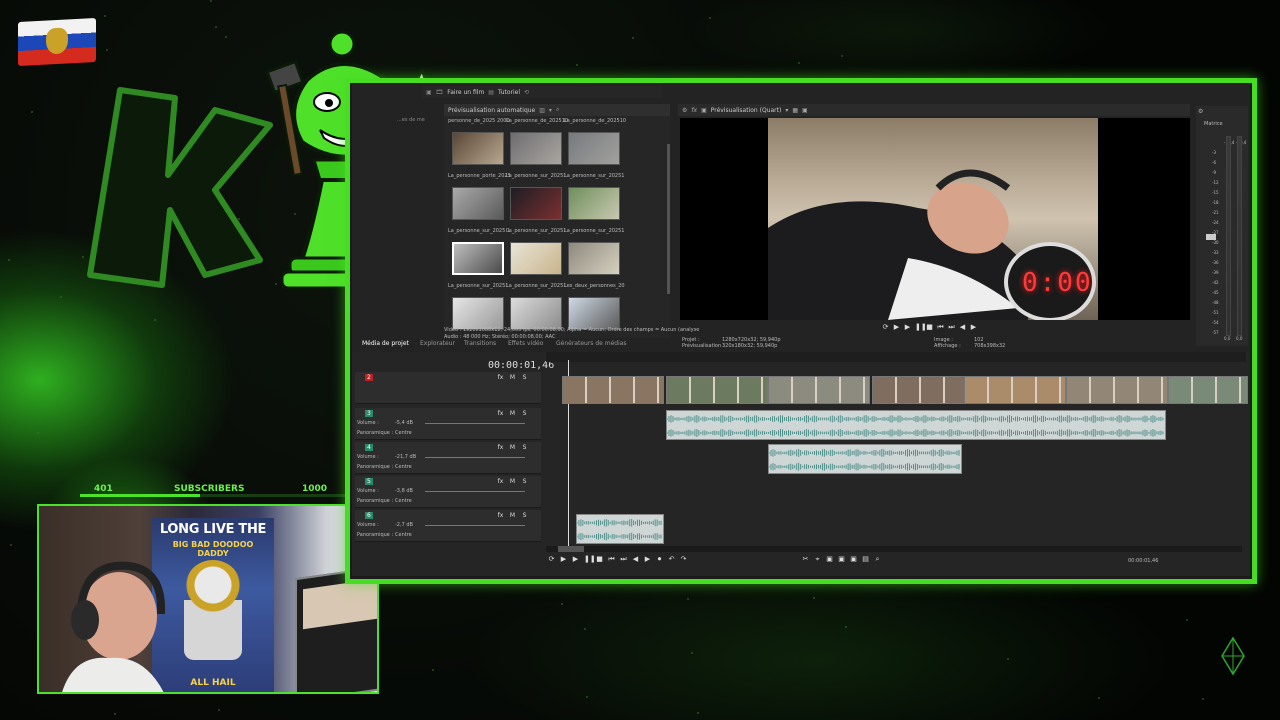 The image size is (1280, 720). Describe the element at coordinates (591, 343) in the screenshot. I see `tab-4: Générateurs de médias` at that location.